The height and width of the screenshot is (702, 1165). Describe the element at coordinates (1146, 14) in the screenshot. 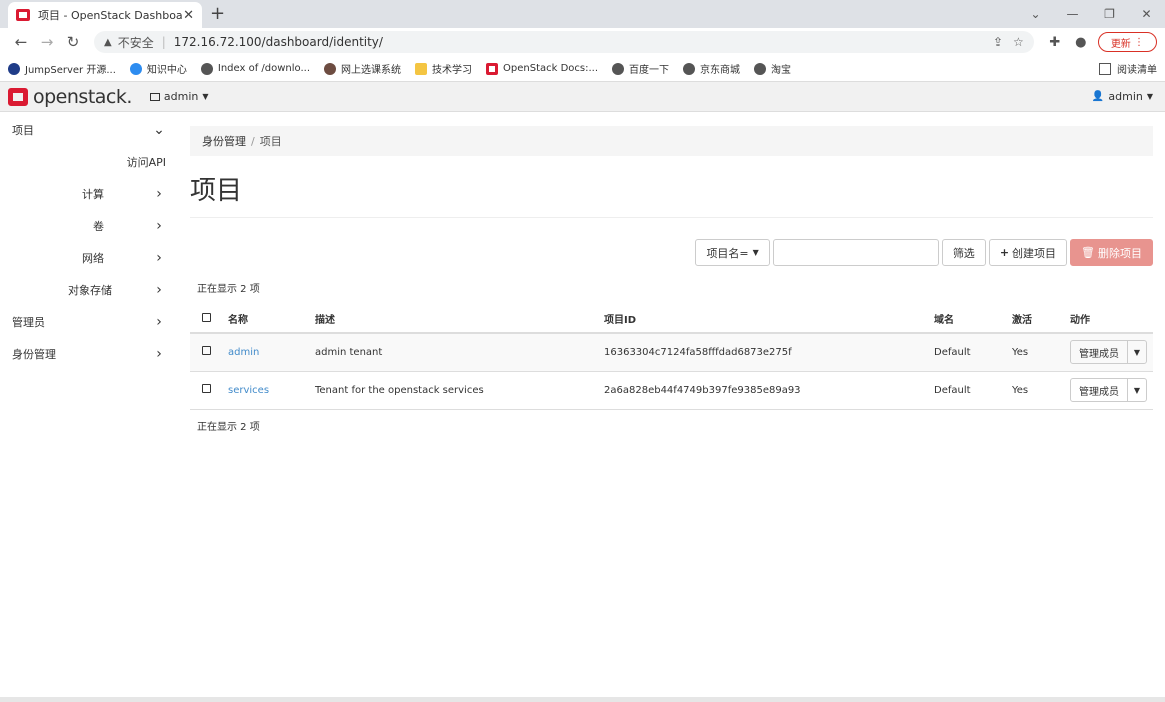

I see `close-window-icon: ✕` at that location.